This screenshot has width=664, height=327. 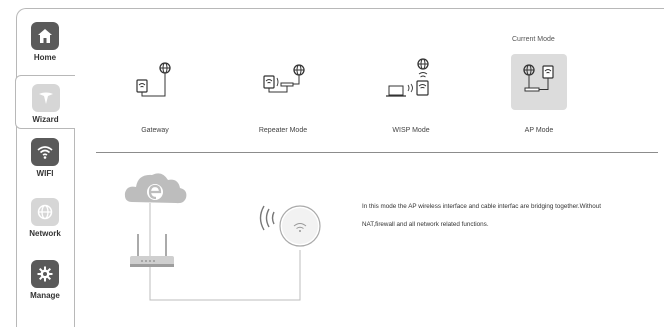 I want to click on sidebar-item-home: Home, so click(x=45, y=42).